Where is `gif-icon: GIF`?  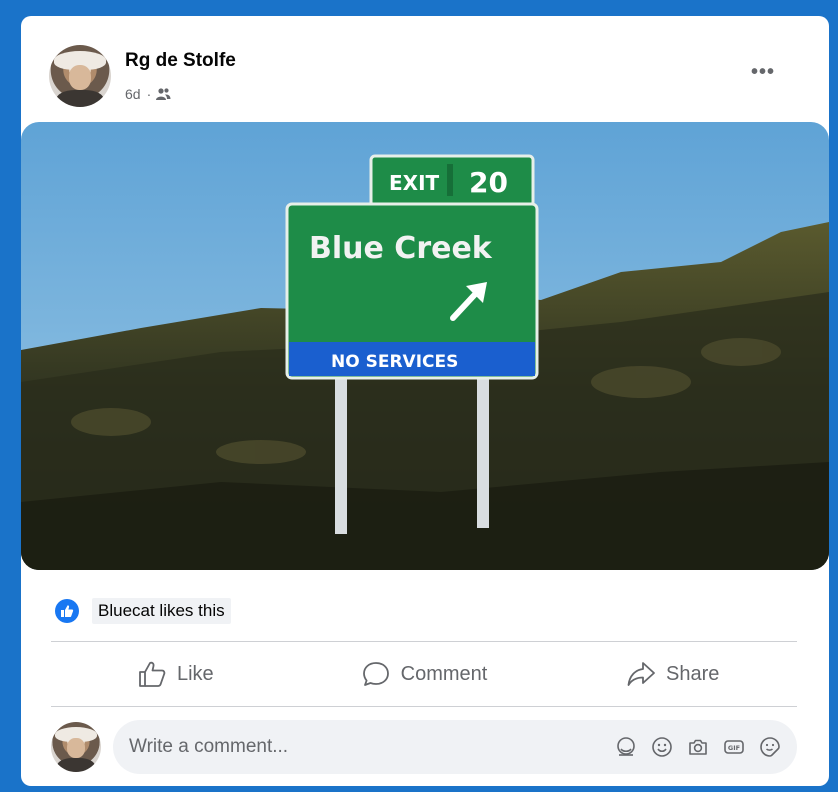
gif-icon: GIF is located at coordinates (734, 747).